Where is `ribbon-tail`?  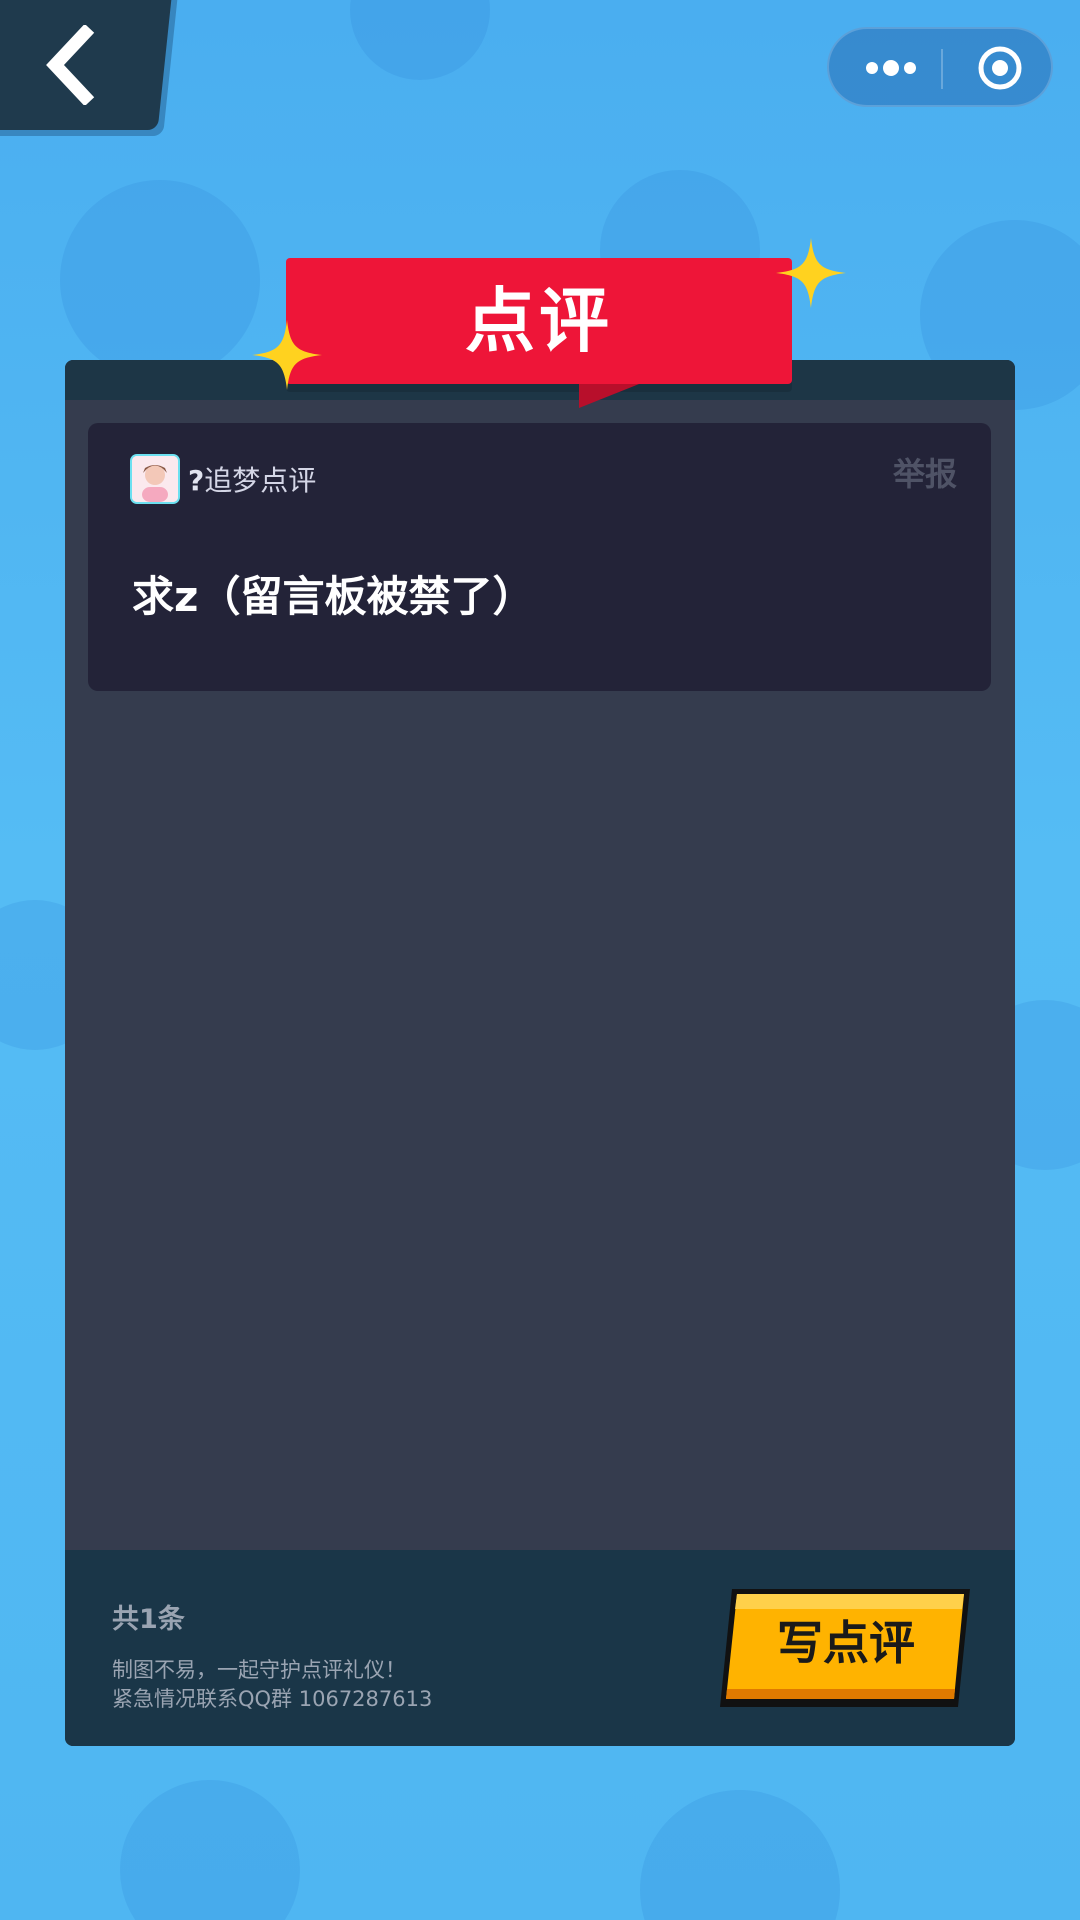 ribbon-tail is located at coordinates (609, 396).